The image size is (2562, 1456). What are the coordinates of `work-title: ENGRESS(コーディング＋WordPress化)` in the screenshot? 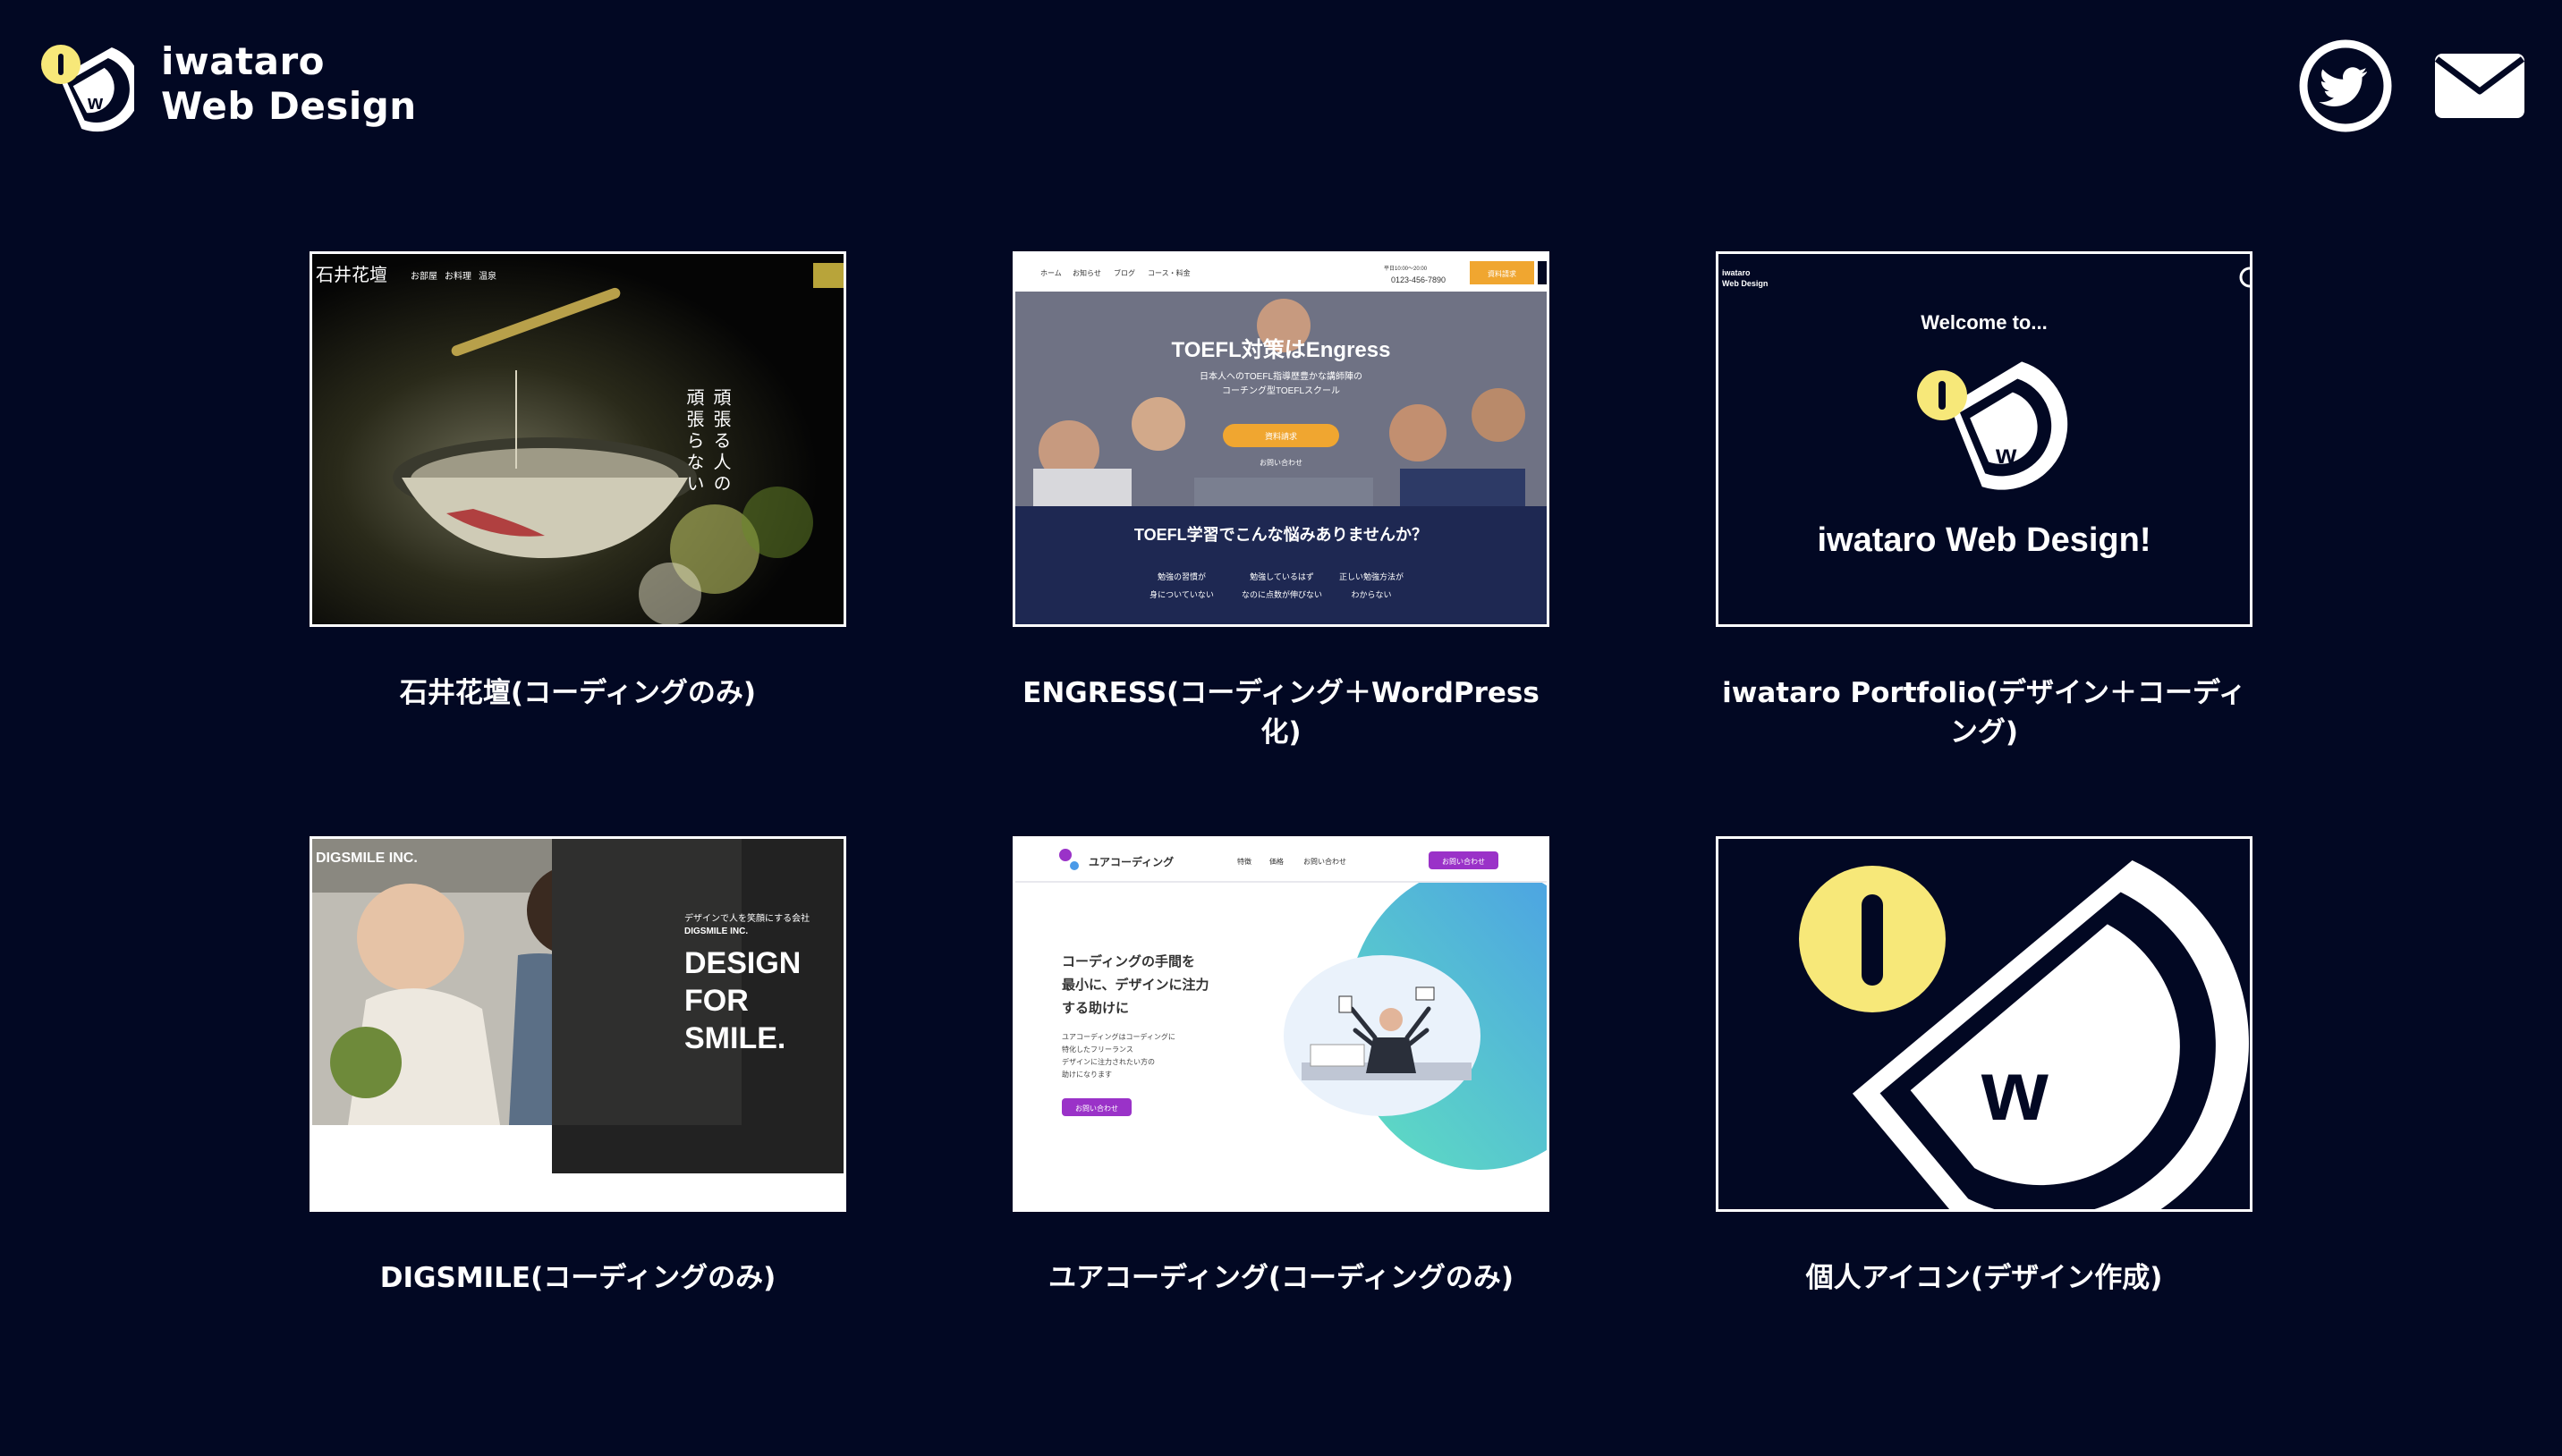 It's located at (1281, 712).